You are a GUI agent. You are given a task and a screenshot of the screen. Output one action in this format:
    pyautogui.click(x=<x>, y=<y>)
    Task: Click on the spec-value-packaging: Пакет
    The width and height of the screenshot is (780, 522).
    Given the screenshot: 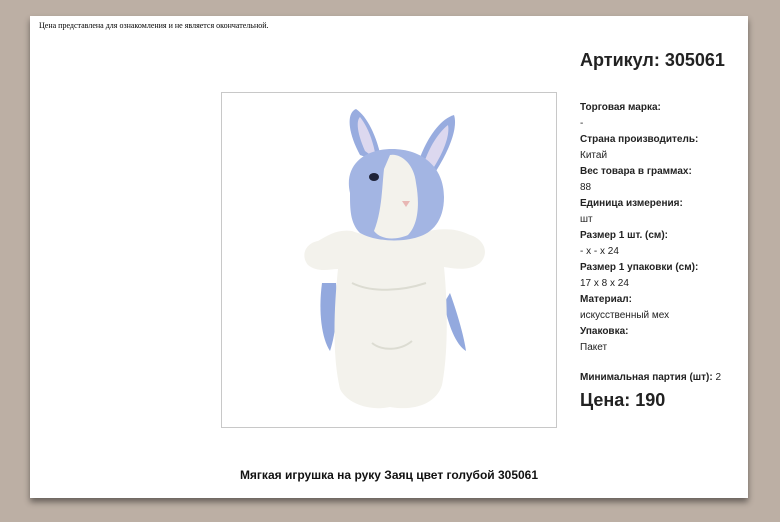 What is the action you would take?
    pyautogui.click(x=594, y=347)
    